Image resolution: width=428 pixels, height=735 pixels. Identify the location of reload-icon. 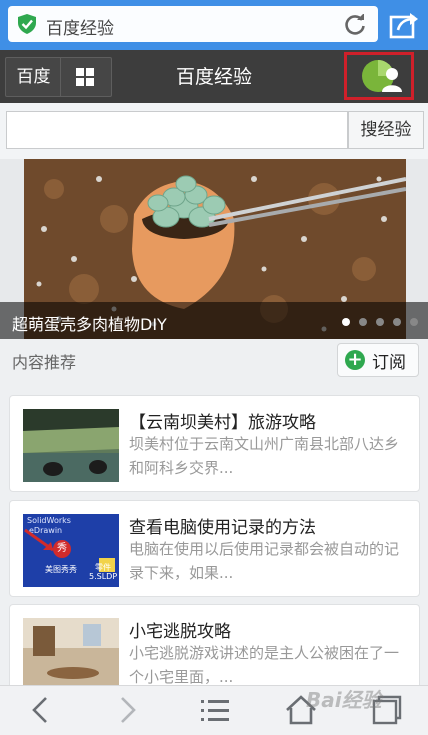
(355, 25).